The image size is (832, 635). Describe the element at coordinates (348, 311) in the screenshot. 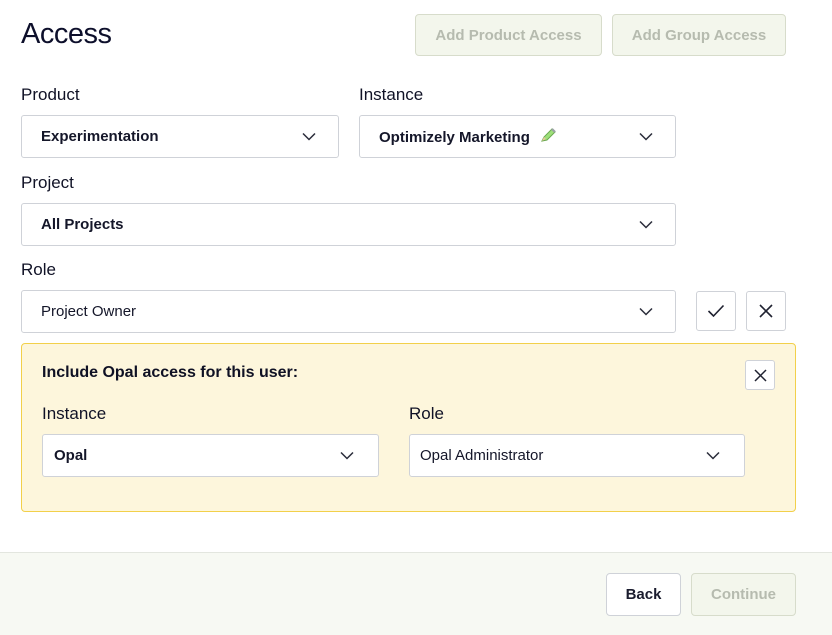

I see `role-select: Project Owner` at that location.